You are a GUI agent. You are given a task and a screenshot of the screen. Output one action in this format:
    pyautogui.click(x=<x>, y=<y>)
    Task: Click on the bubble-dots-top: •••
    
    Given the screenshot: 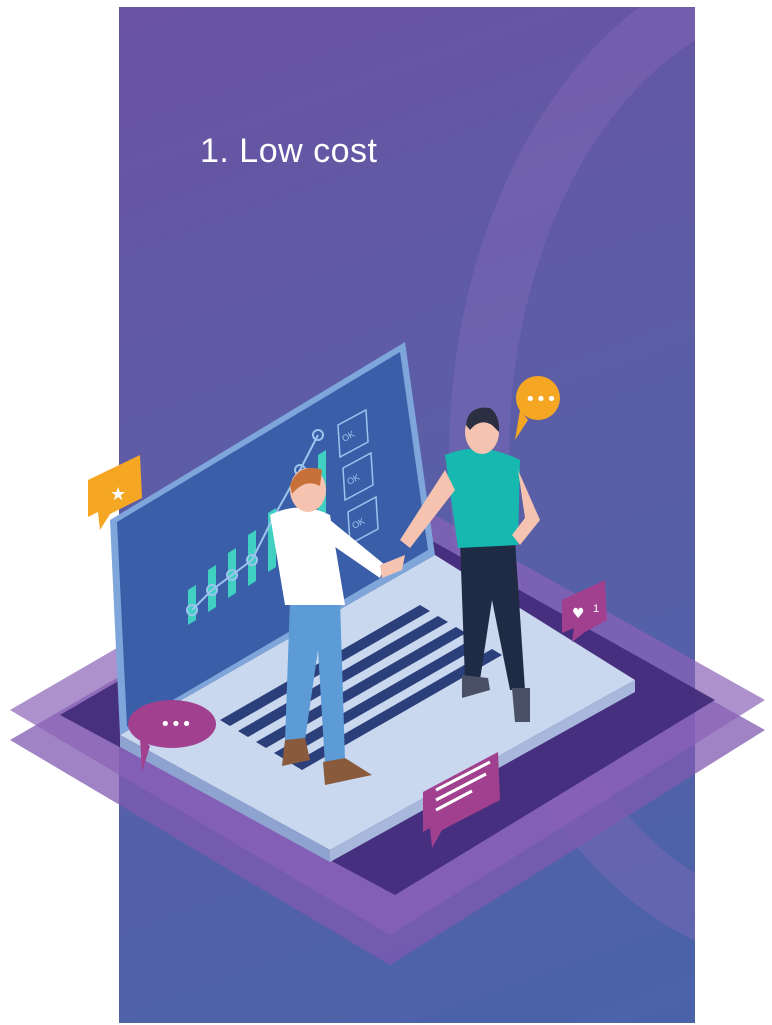 What is the action you would take?
    pyautogui.click(x=537, y=408)
    